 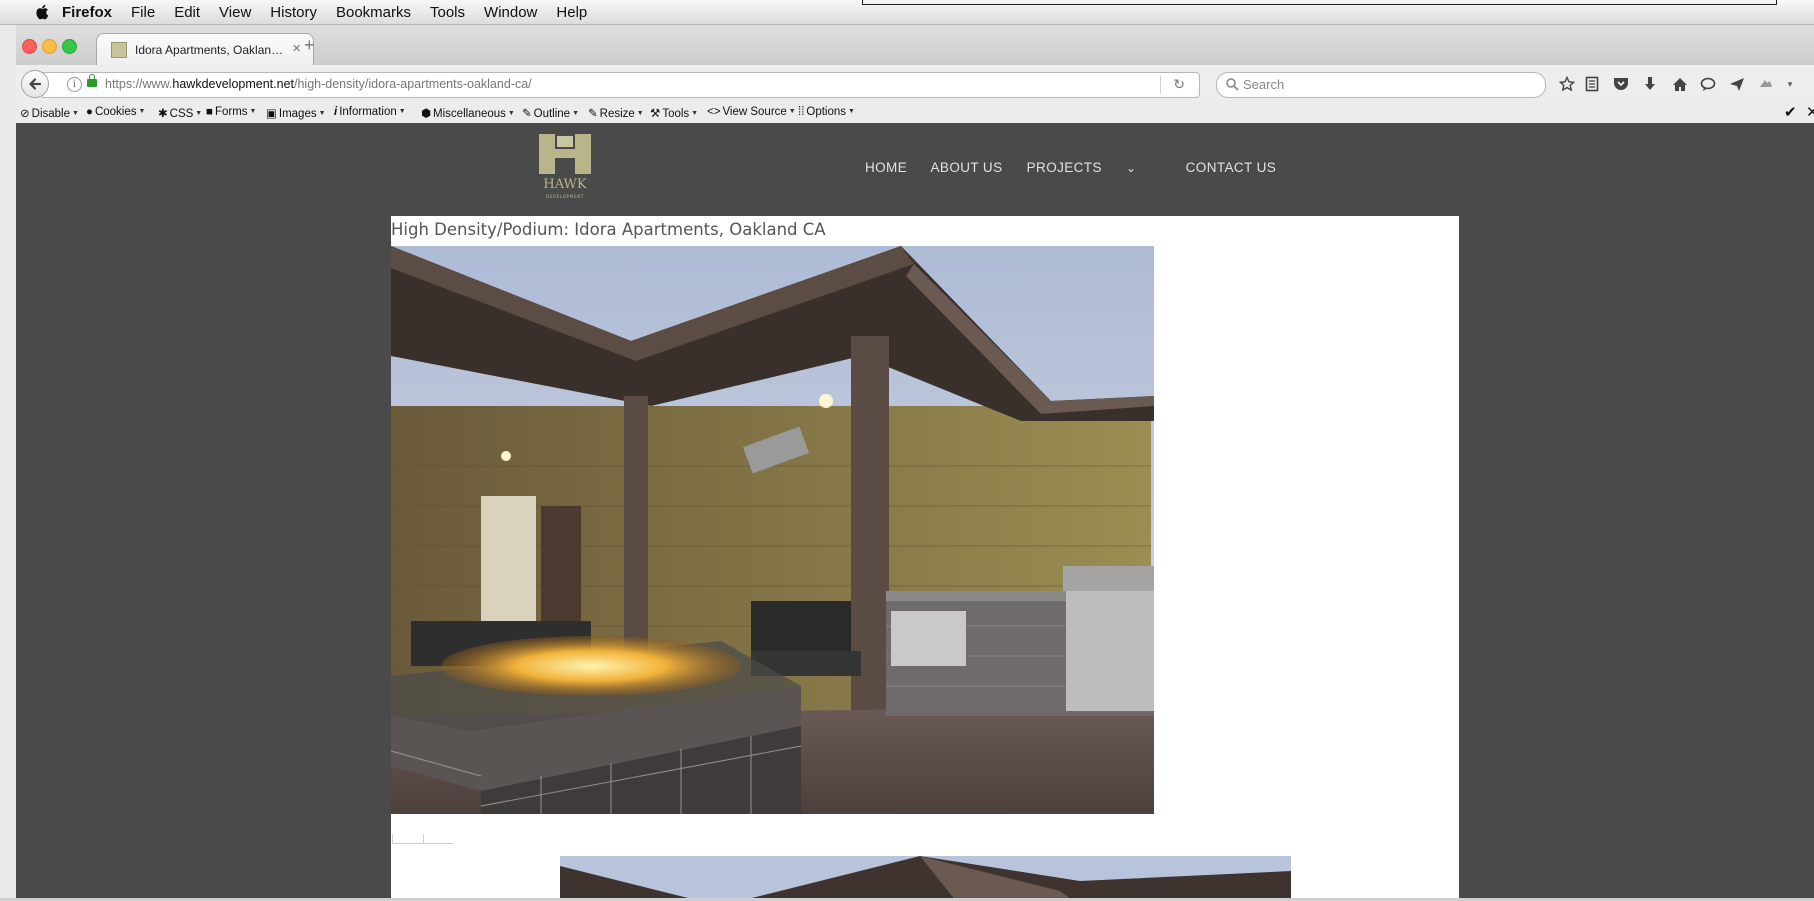 What do you see at coordinates (1680, 84) in the screenshot?
I see `home-icon` at bounding box center [1680, 84].